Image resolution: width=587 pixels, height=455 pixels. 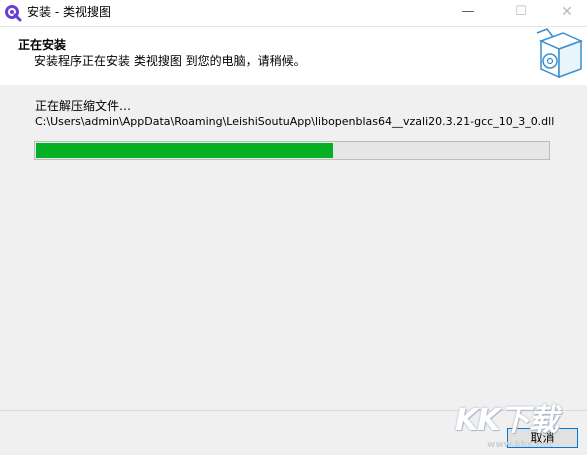 What do you see at coordinates (13, 13) in the screenshot?
I see `app-logo-icon` at bounding box center [13, 13].